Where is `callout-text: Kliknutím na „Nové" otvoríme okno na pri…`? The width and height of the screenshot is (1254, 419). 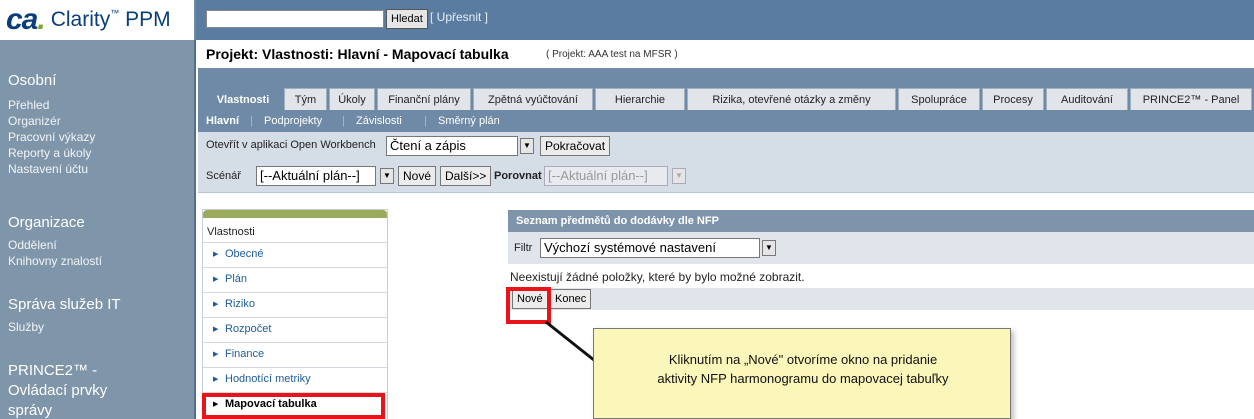 callout-text: Kliknutím na „Nové" otvoríme okno na pri… is located at coordinates (803, 369).